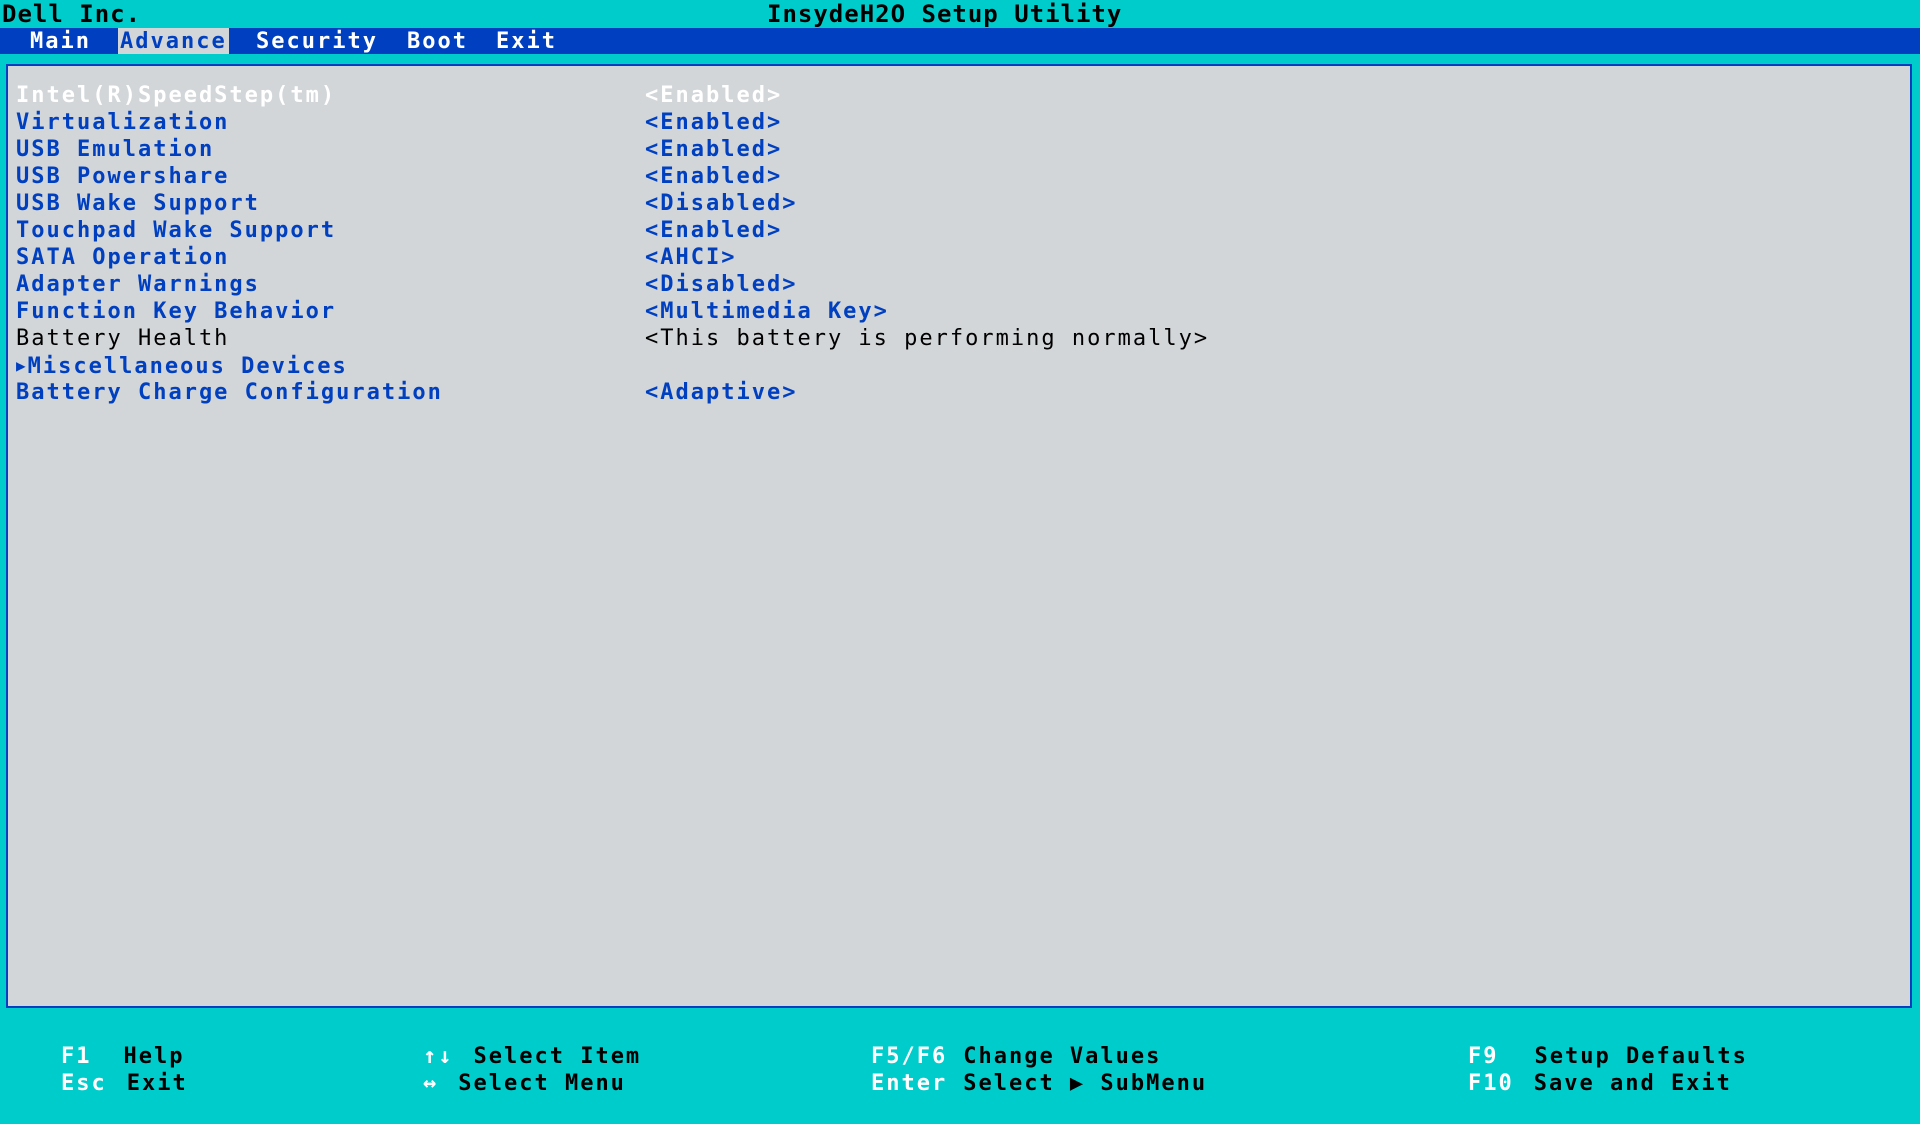  I want to click on submenu-label: ▶Miscellaneous Devices, so click(182, 366).